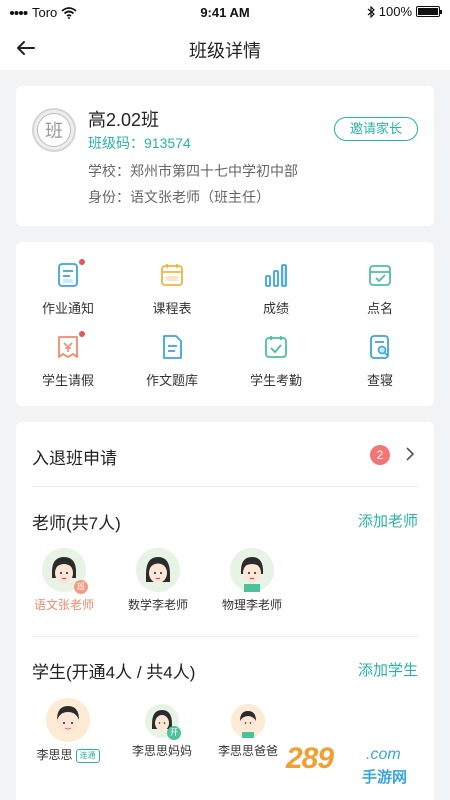  I want to click on class-name: 高2.02班, so click(124, 120).